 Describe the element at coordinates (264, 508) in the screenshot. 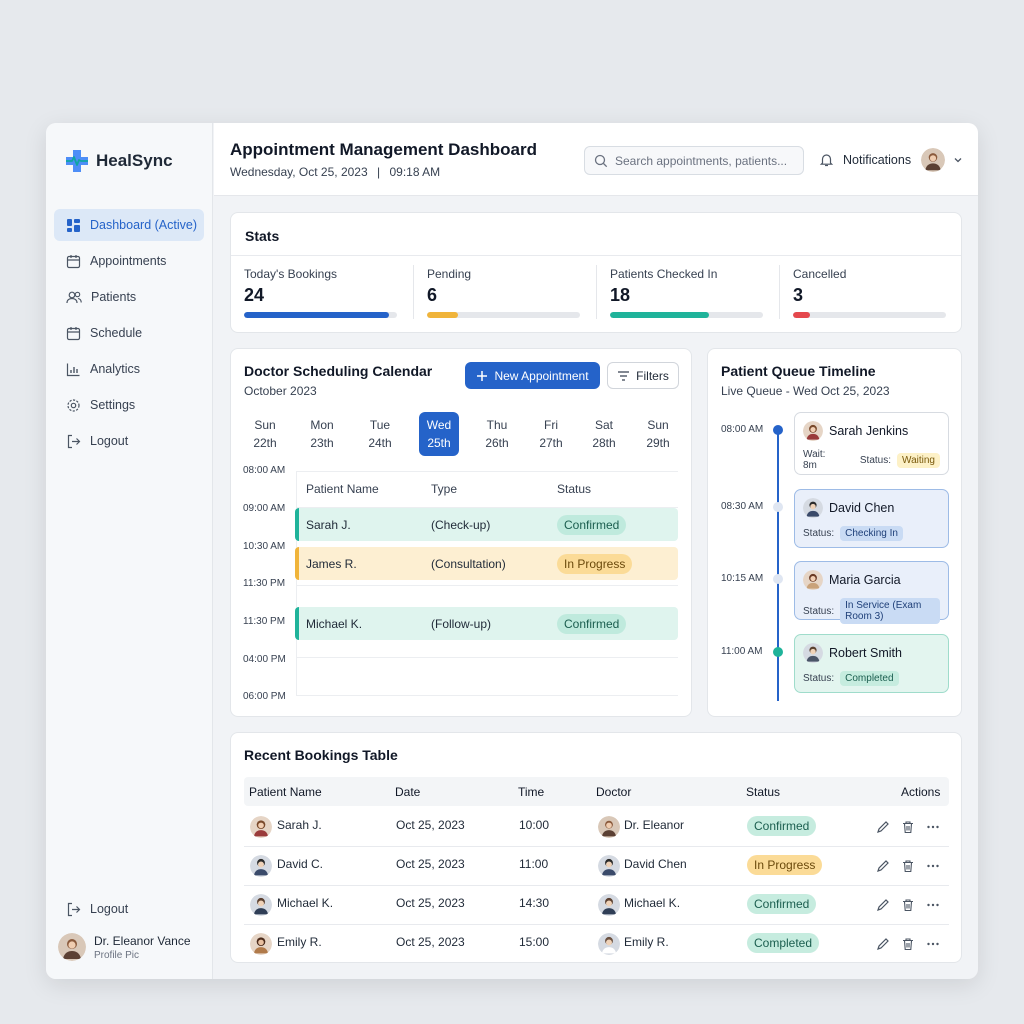

I see `time-label: 09:00 AM` at that location.